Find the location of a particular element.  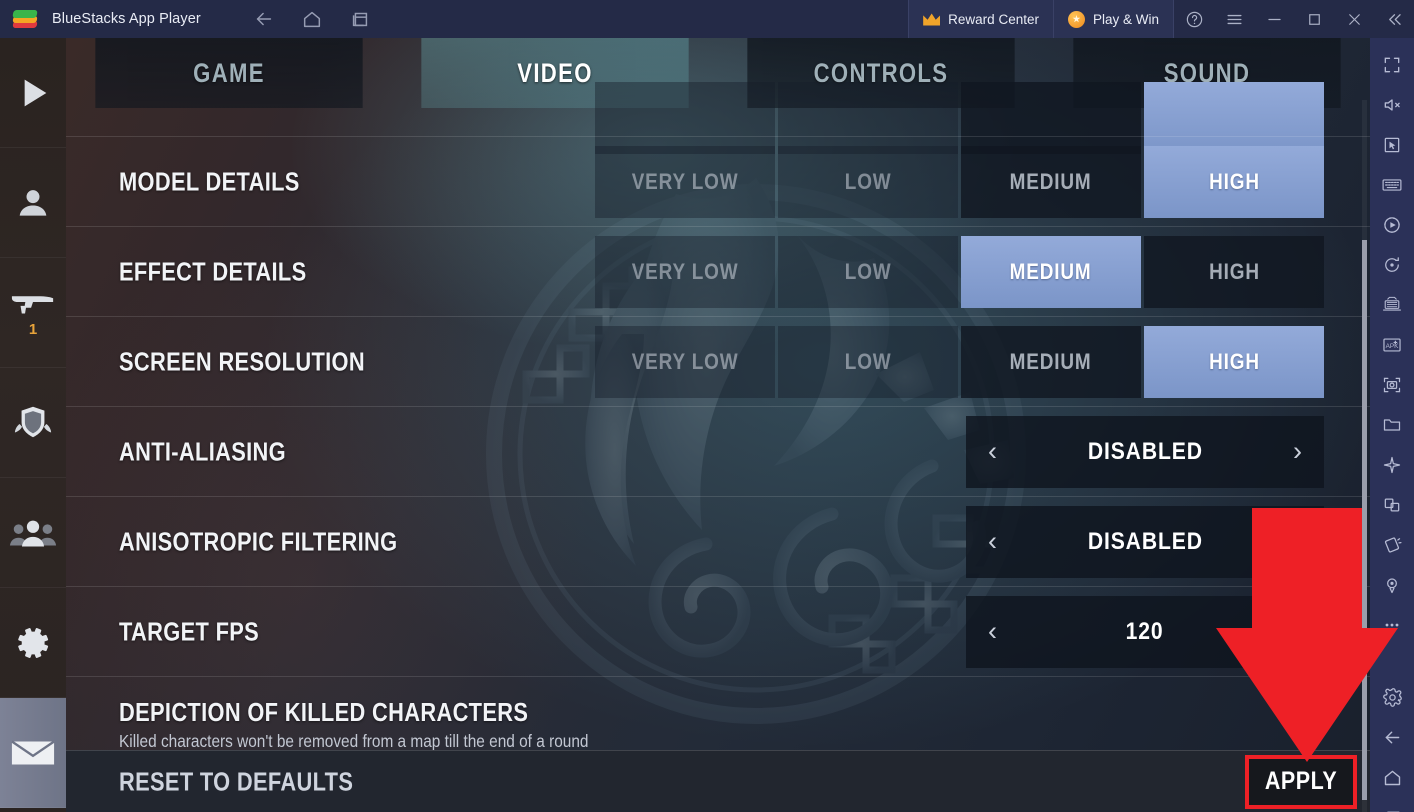

sidebar-item-play is located at coordinates (33, 93).